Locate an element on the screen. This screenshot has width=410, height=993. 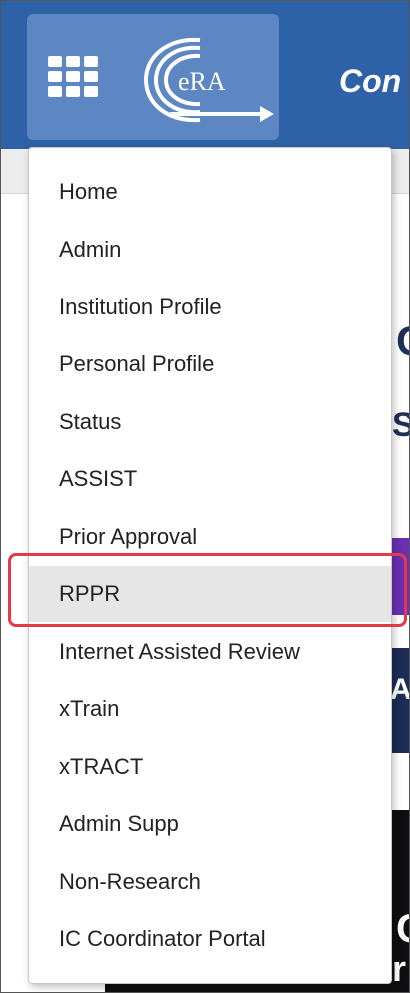
background-text-fragment: r is located at coordinates (399, 968).